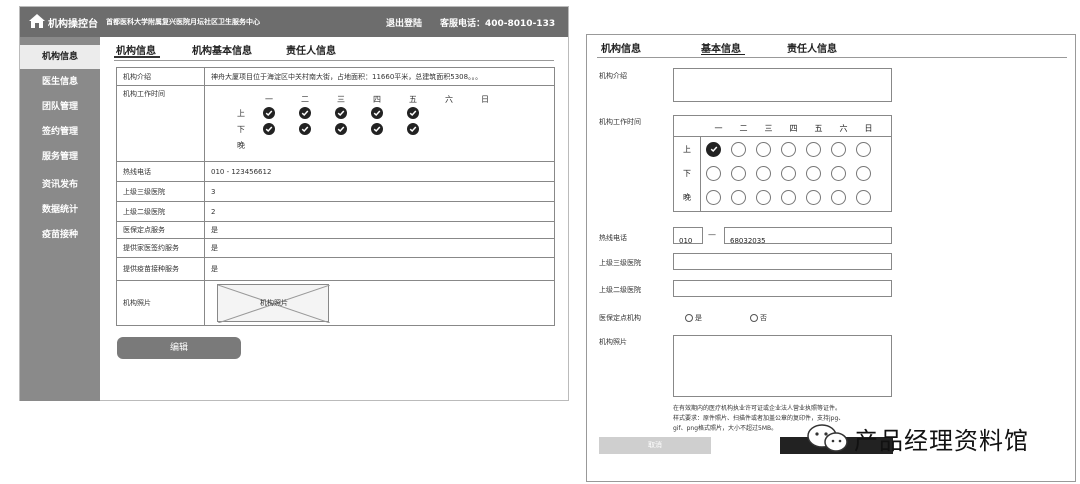 Image resolution: width=1080 pixels, height=484 pixels. What do you see at coordinates (379, 303) in the screenshot?
I see `photo-cell: 机构照片` at bounding box center [379, 303].